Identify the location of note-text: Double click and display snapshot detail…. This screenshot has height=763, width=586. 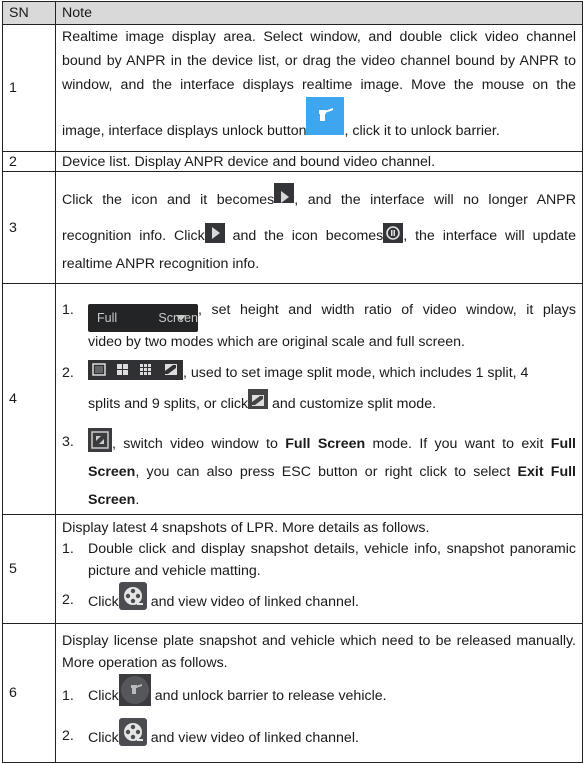
(332, 560).